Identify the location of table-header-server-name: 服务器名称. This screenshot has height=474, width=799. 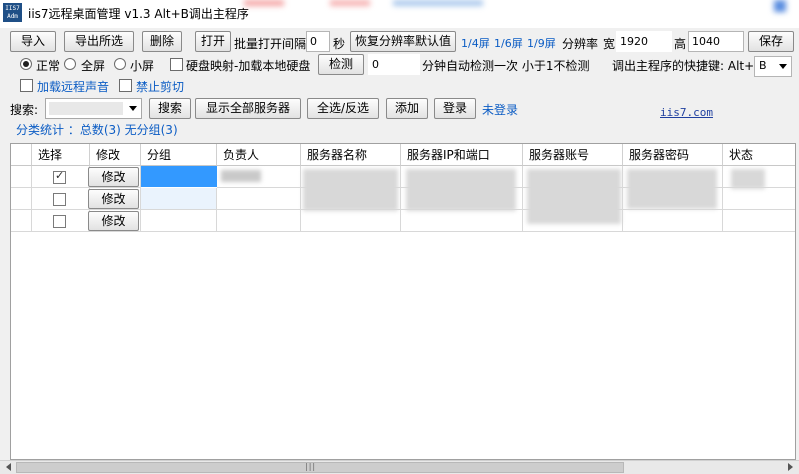
(351, 155).